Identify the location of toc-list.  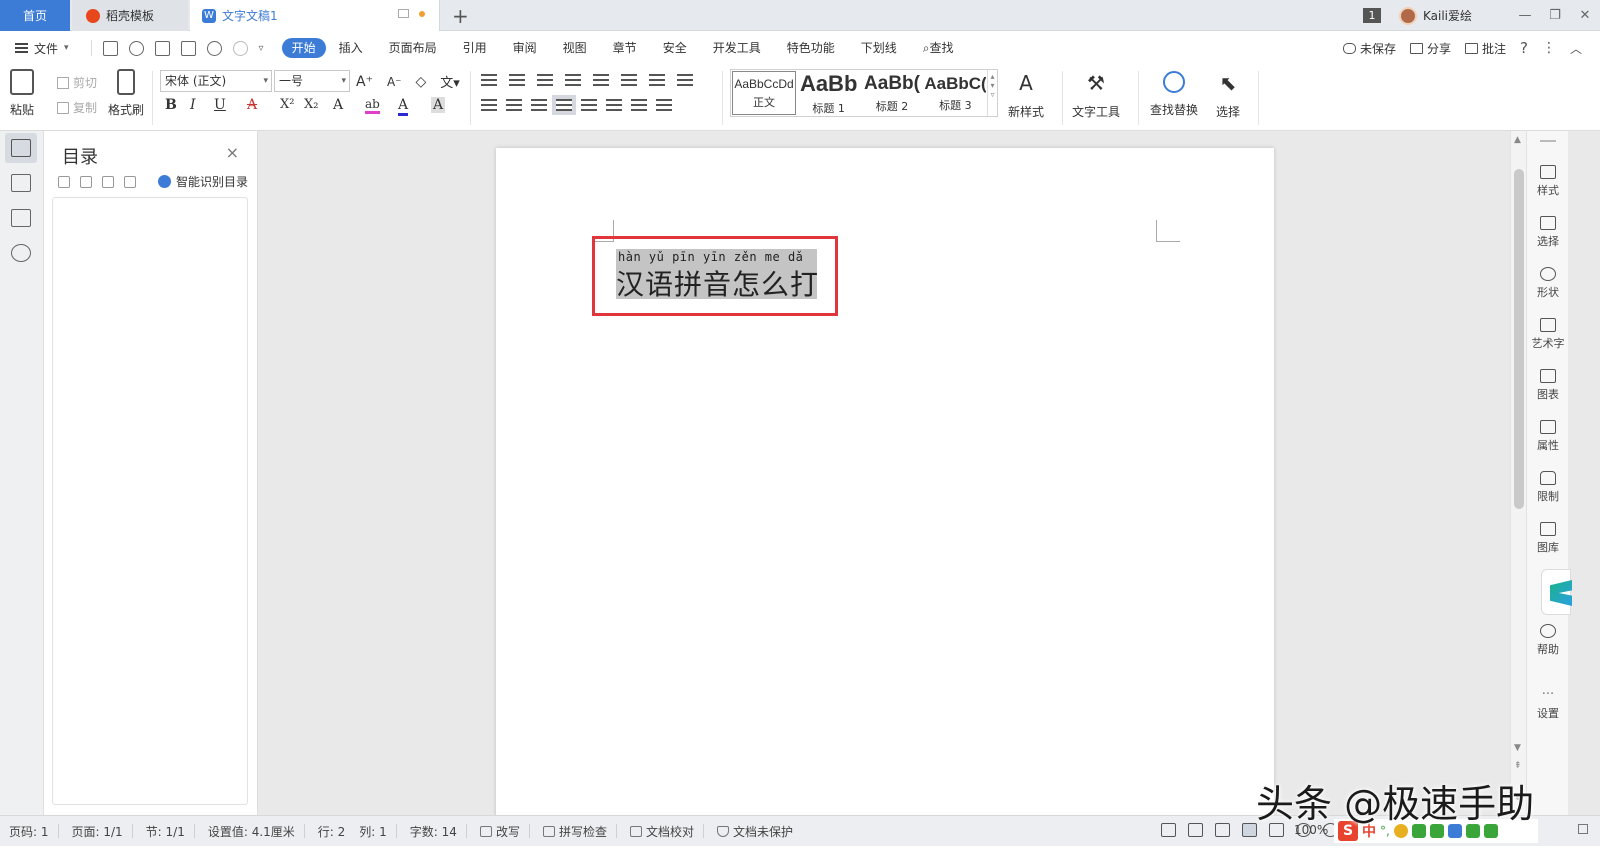
(150, 501).